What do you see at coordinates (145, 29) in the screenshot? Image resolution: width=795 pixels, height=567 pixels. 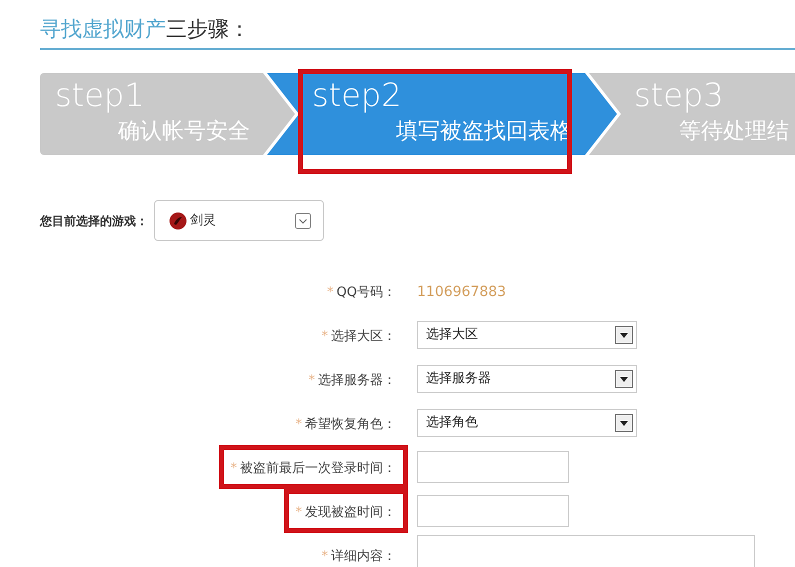 I see `page-title: 寻找虚拟财产三步骤：` at bounding box center [145, 29].